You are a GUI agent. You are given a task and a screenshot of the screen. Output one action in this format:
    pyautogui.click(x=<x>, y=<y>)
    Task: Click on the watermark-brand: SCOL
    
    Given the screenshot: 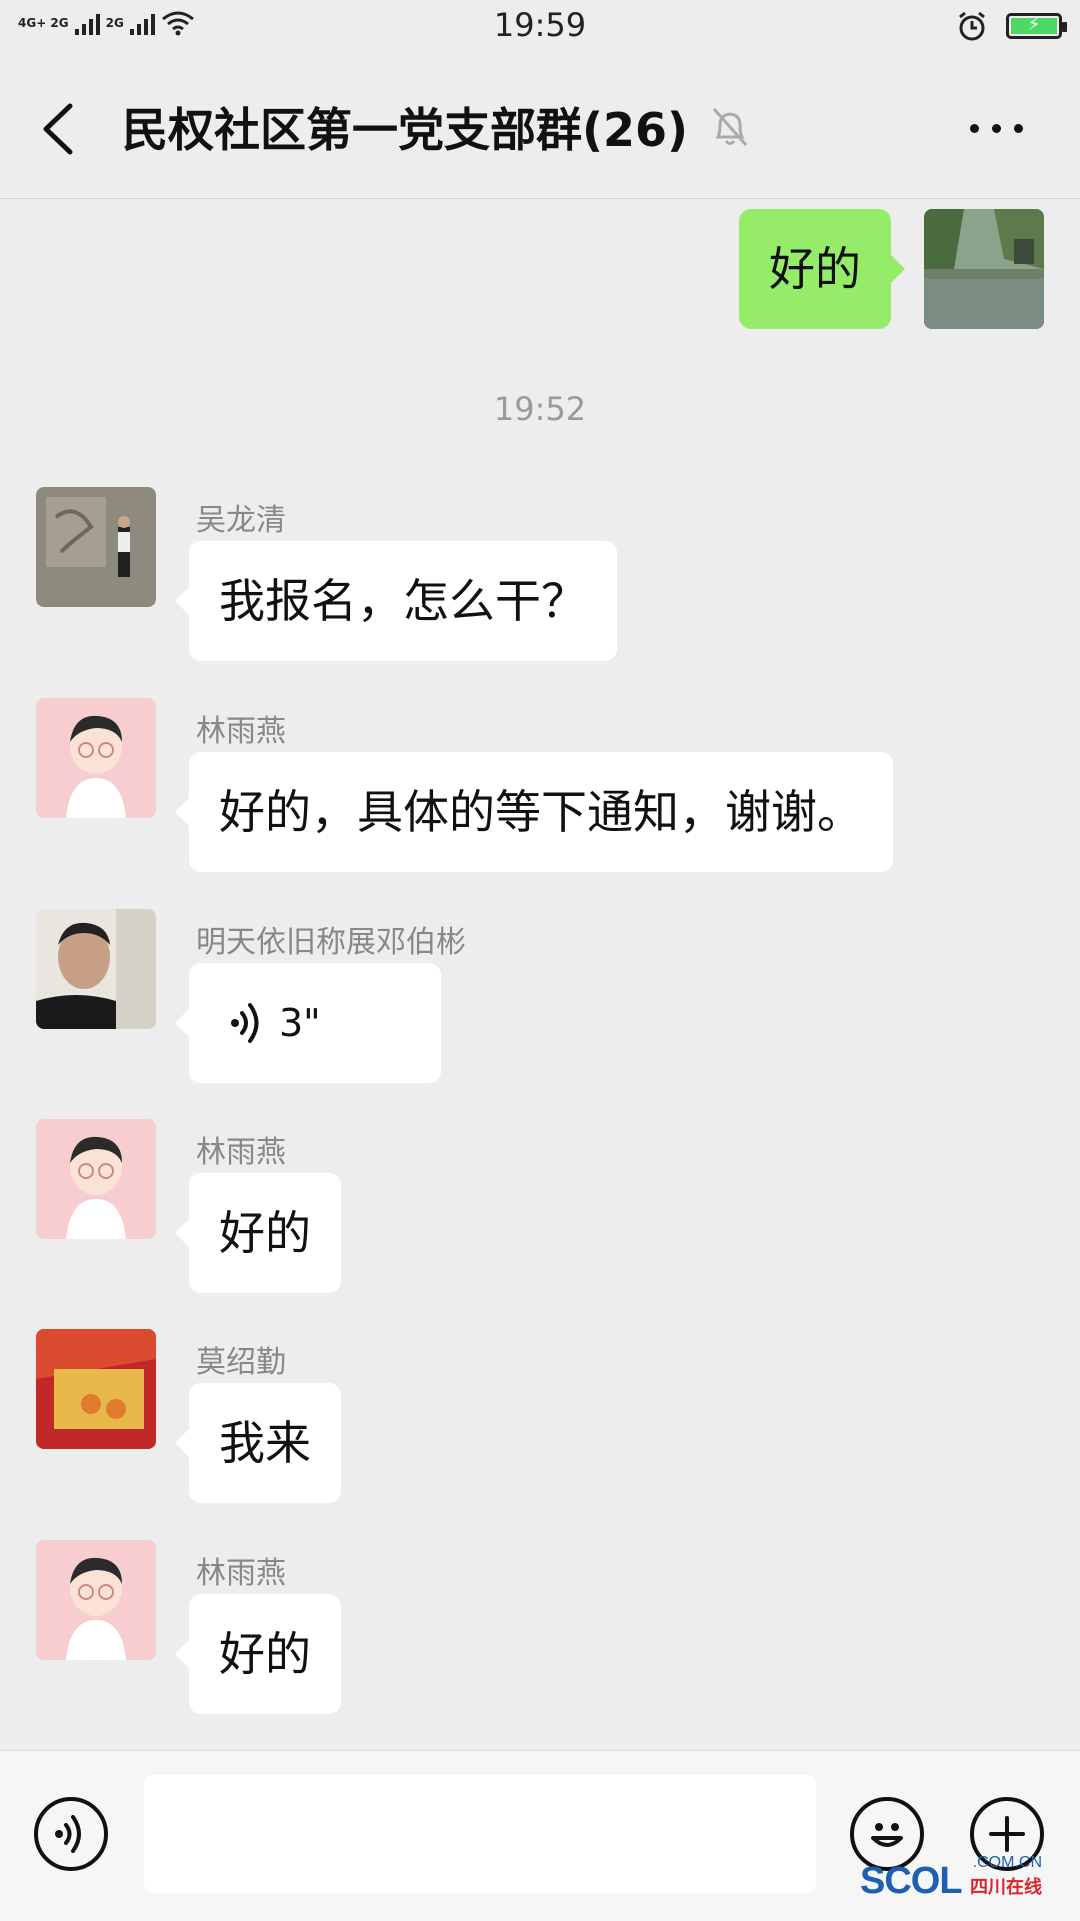 What is the action you would take?
    pyautogui.click(x=911, y=1881)
    